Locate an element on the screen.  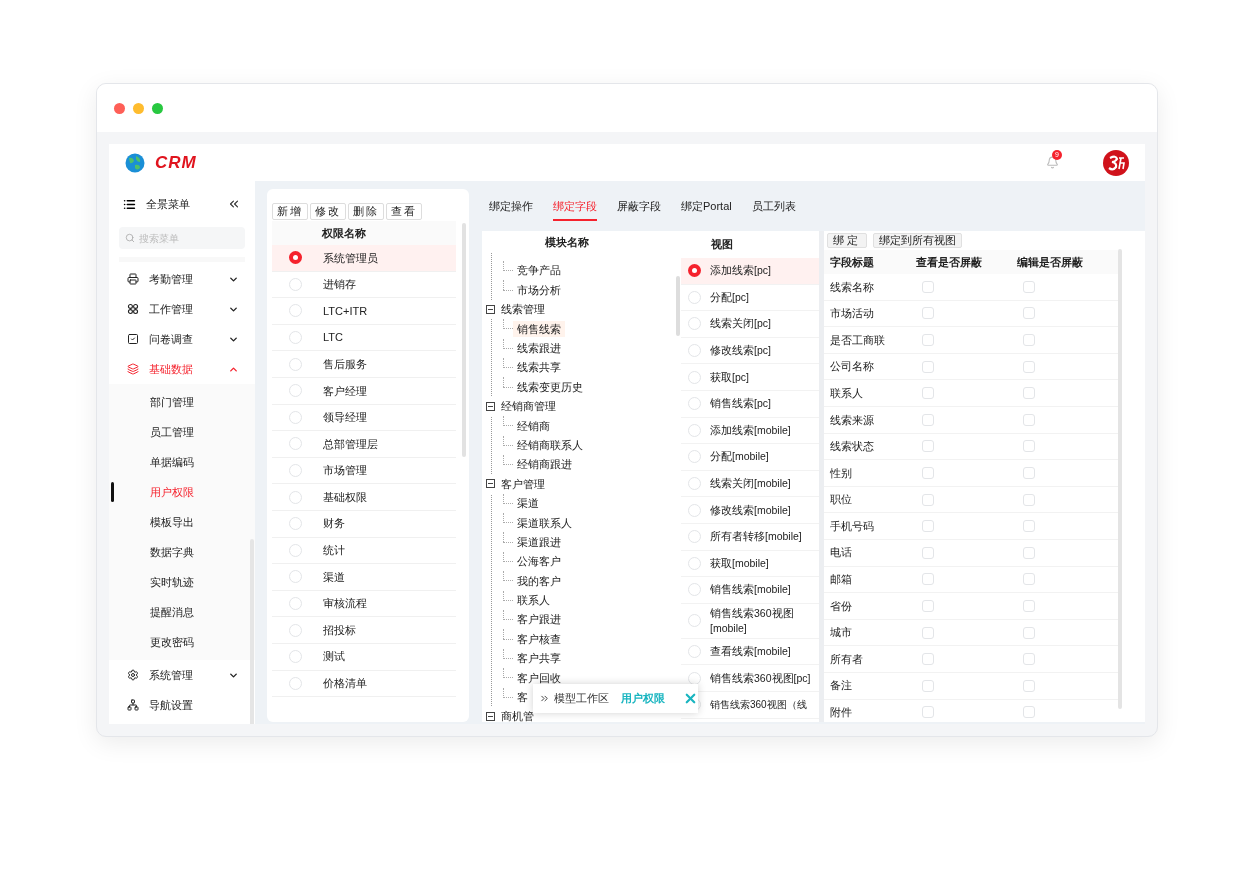
tree-item: 客户跟进 is located at coordinates (539, 619).